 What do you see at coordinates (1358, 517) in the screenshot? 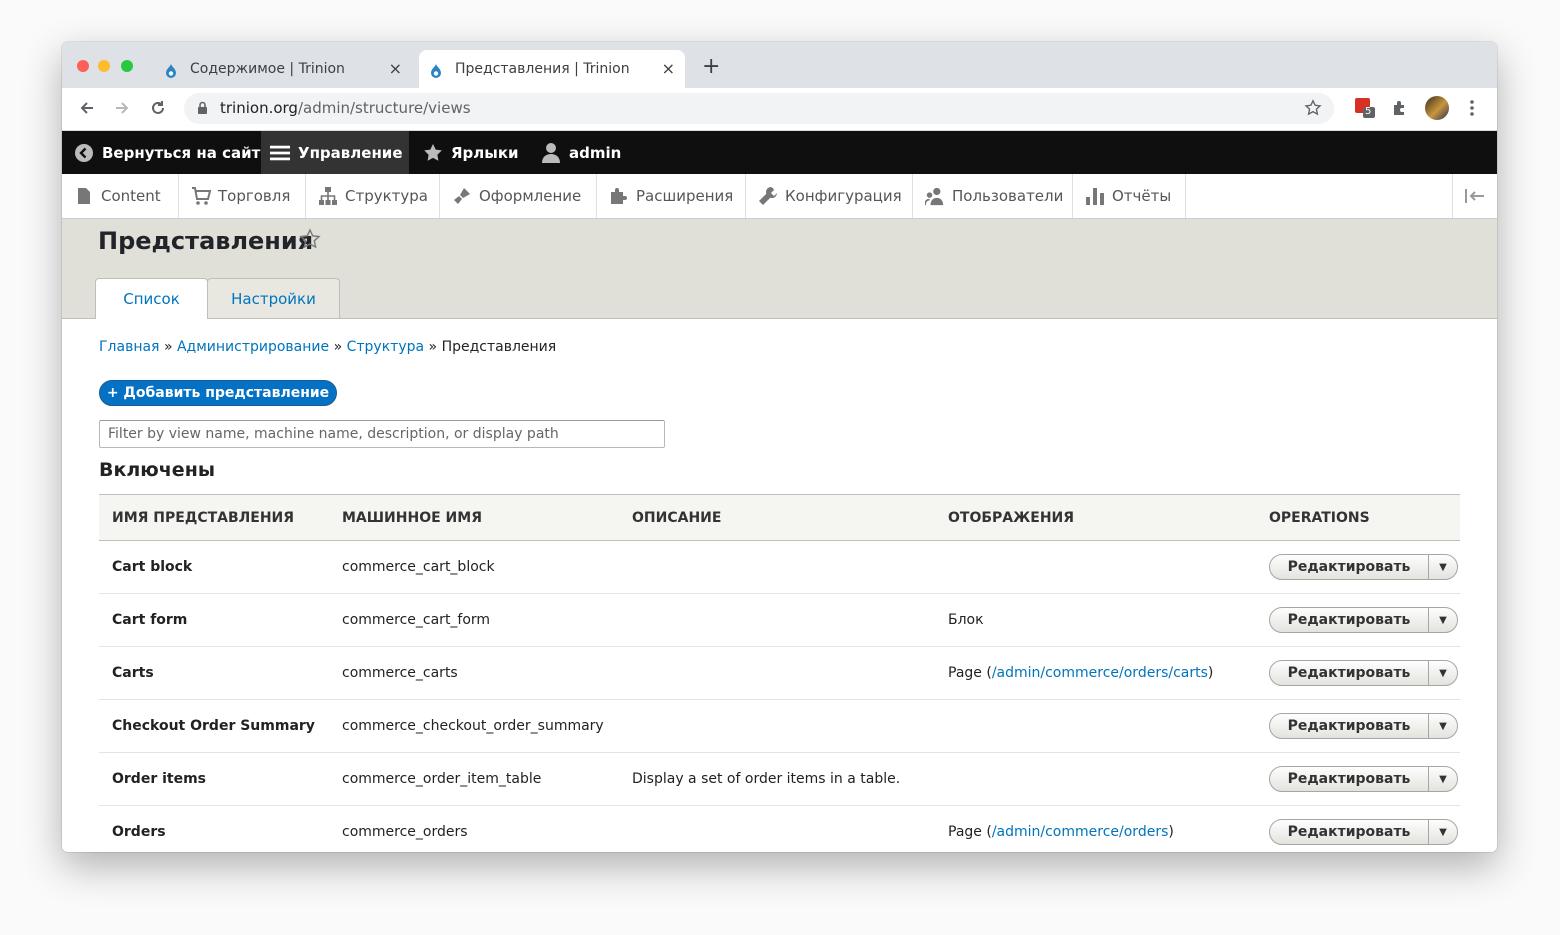
I see `col-header-operations: Operations` at bounding box center [1358, 517].